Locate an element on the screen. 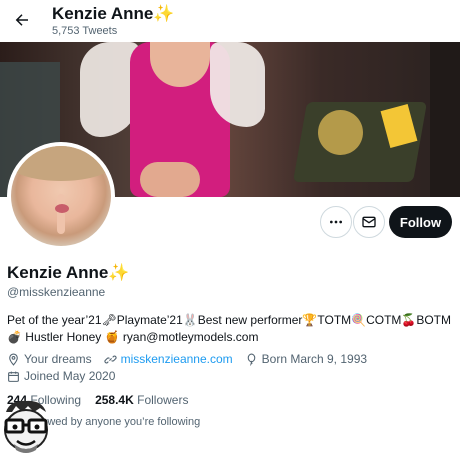  back-button is located at coordinates (22, 20).